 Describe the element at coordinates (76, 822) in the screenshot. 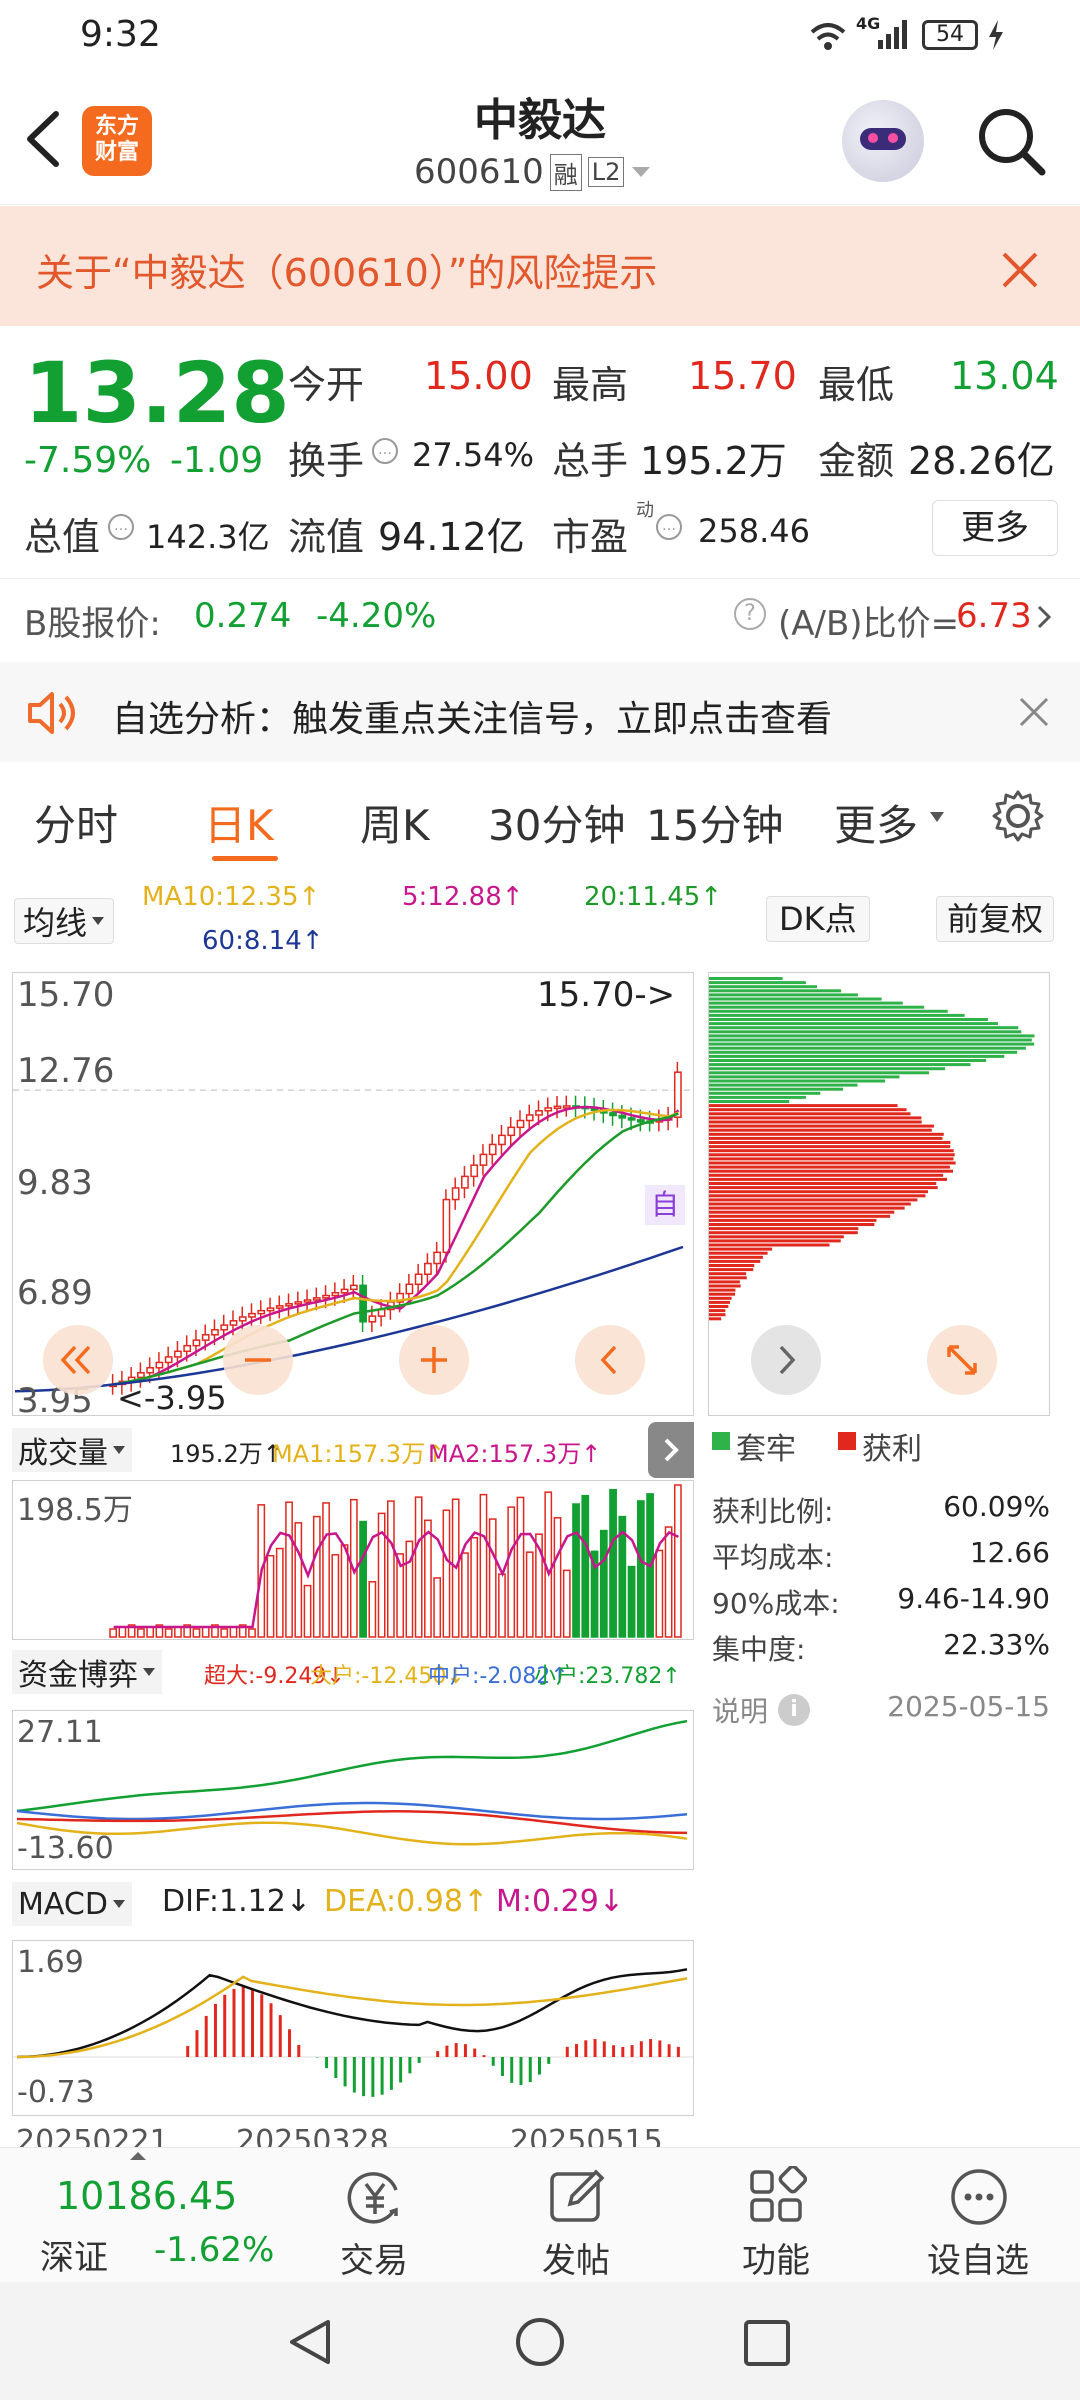

I see `tab-intraday: 分时` at that location.